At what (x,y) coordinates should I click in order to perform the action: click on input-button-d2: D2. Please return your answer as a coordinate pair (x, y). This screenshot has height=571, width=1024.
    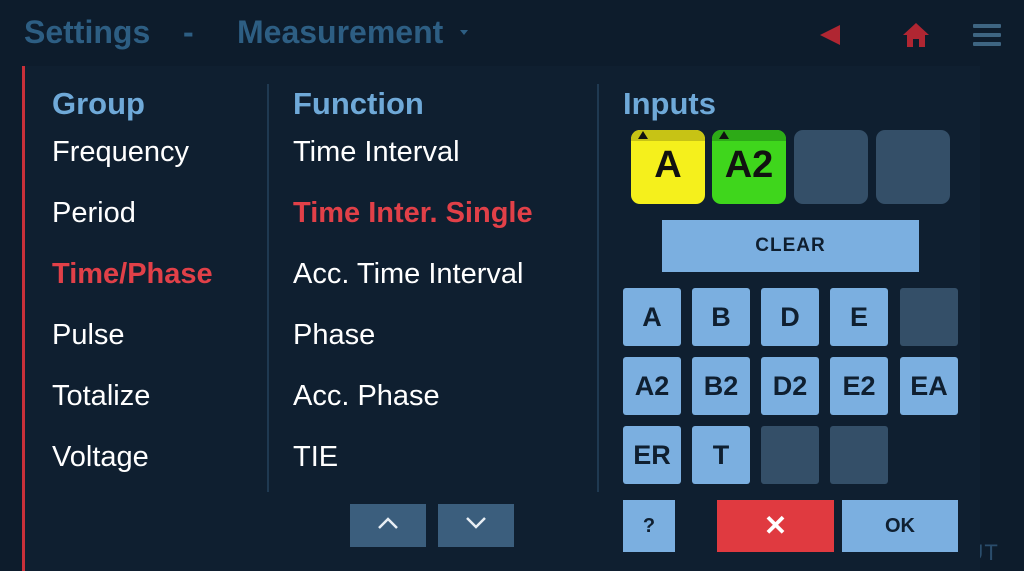
    Looking at the image, I should click on (790, 386).